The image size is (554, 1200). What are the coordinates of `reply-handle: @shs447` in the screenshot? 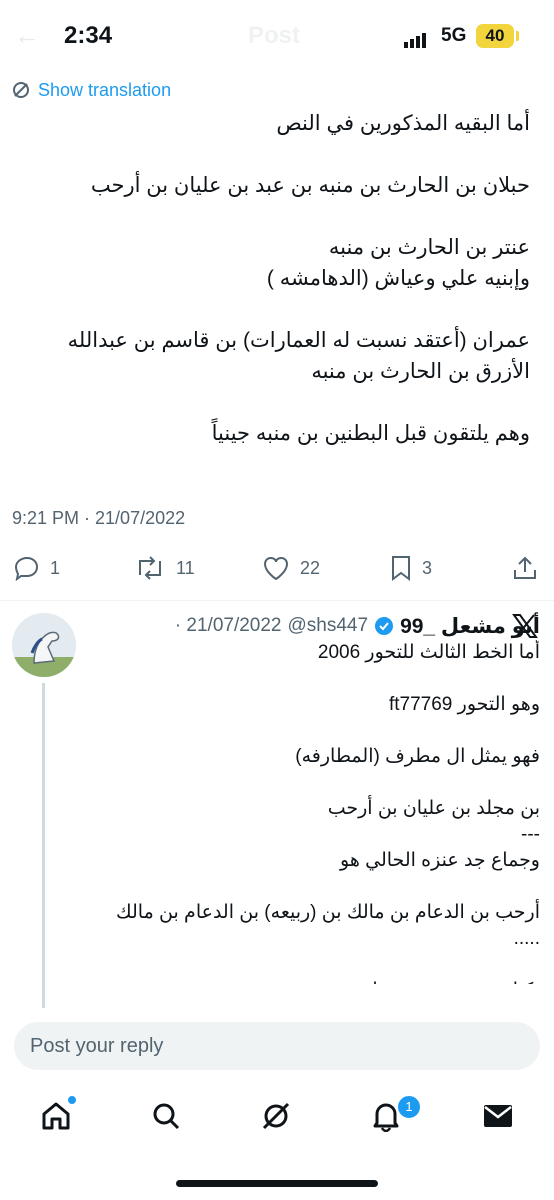 It's located at (328, 626).